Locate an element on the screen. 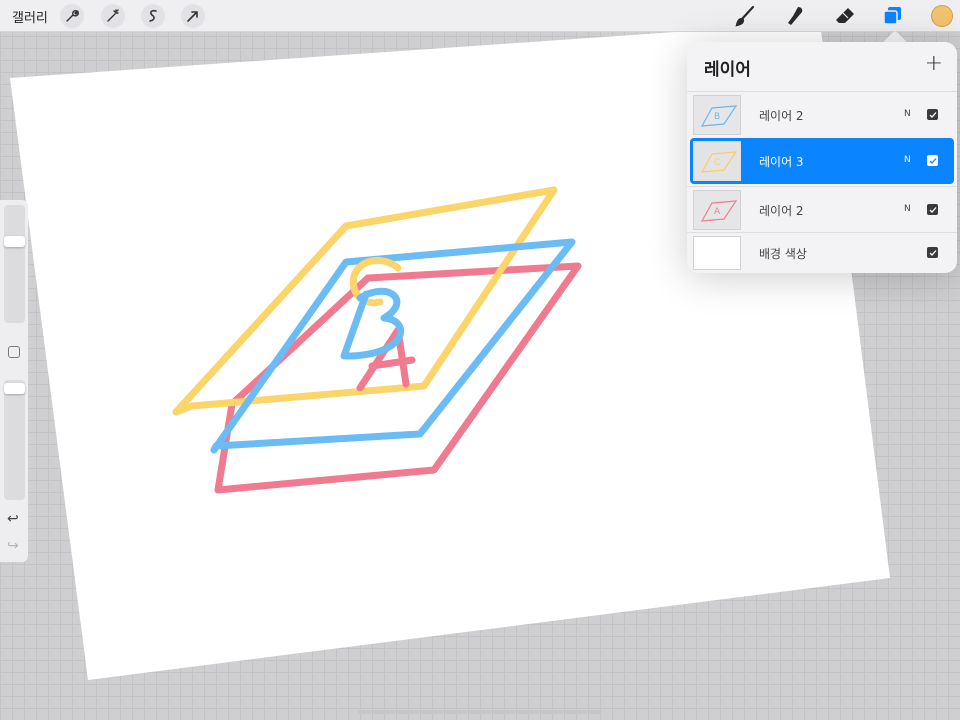 This screenshot has height=720, width=960. wrench-icon is located at coordinates (72, 16).